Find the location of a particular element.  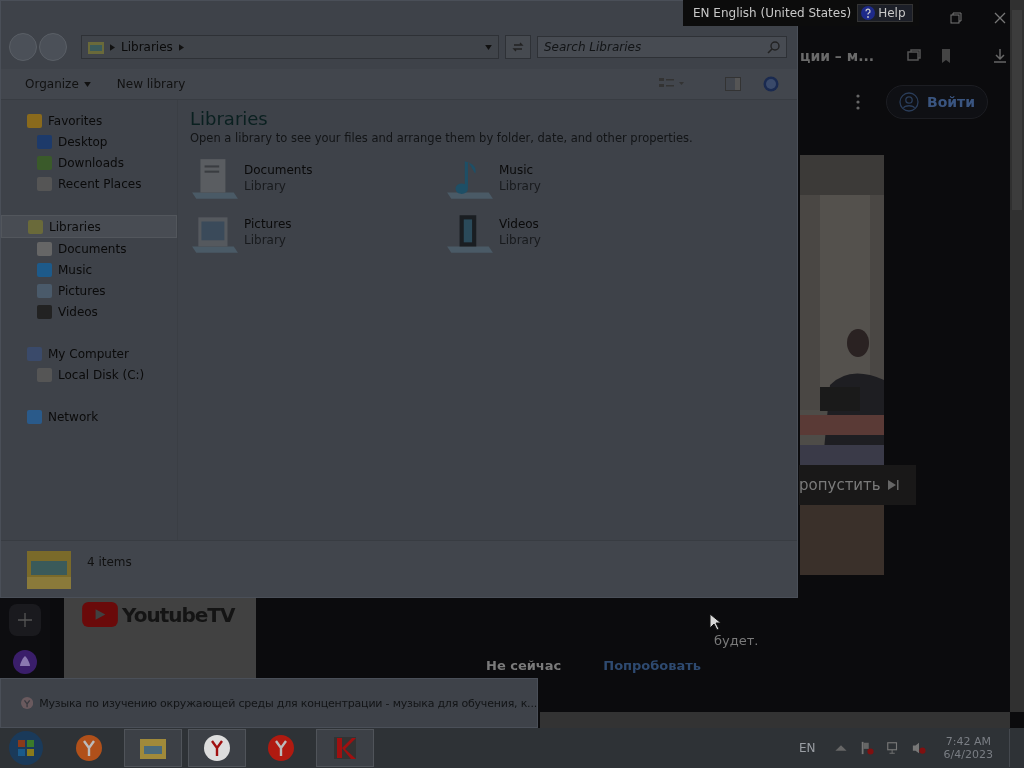

nav-item: Favorites is located at coordinates (89, 120).